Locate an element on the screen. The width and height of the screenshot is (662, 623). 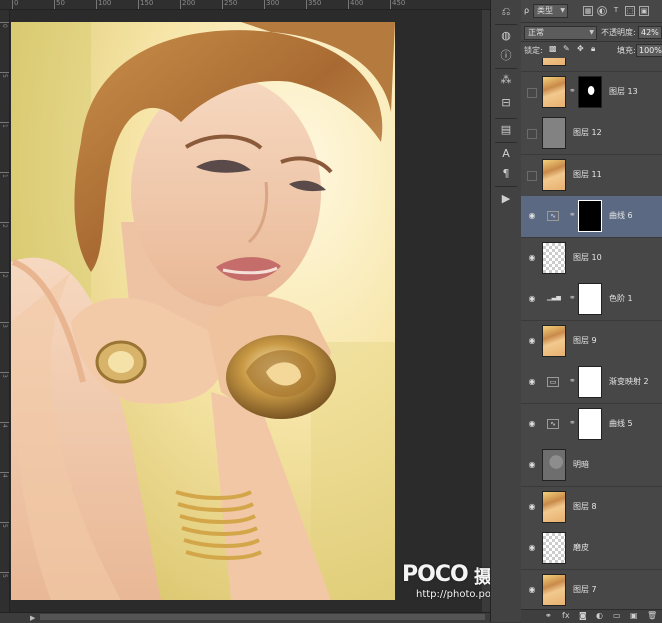
group-icon: ▭ is located at coordinates (617, 615).